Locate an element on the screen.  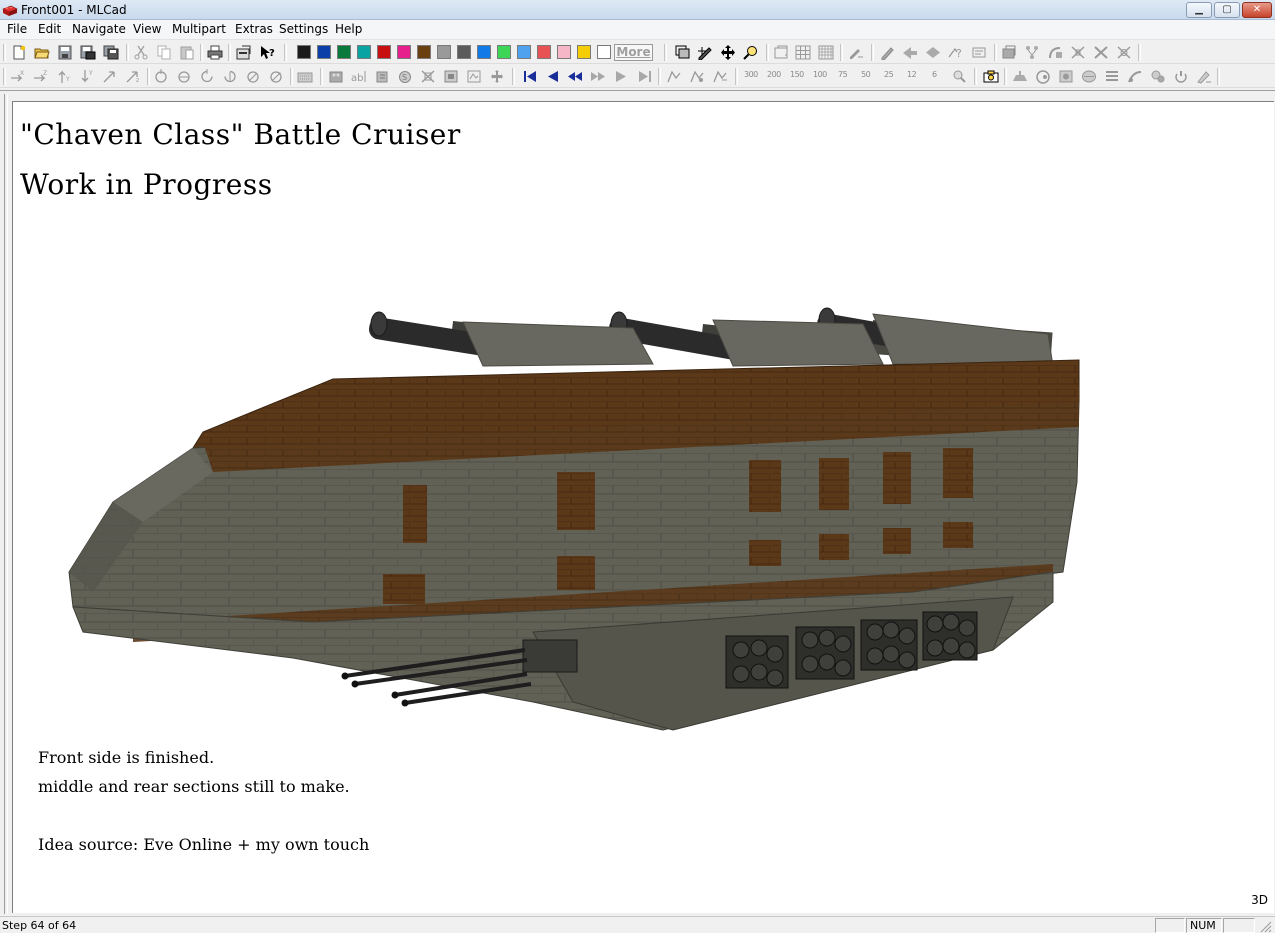
more-colors-button: More is located at coordinates (633, 52).